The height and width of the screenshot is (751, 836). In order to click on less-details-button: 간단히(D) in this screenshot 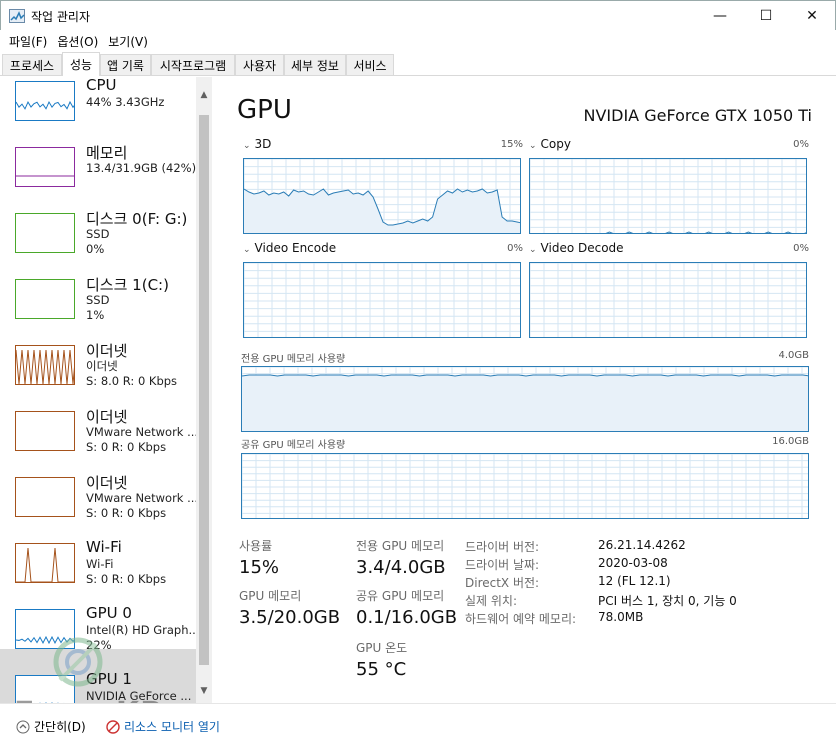, I will do `click(51, 726)`.